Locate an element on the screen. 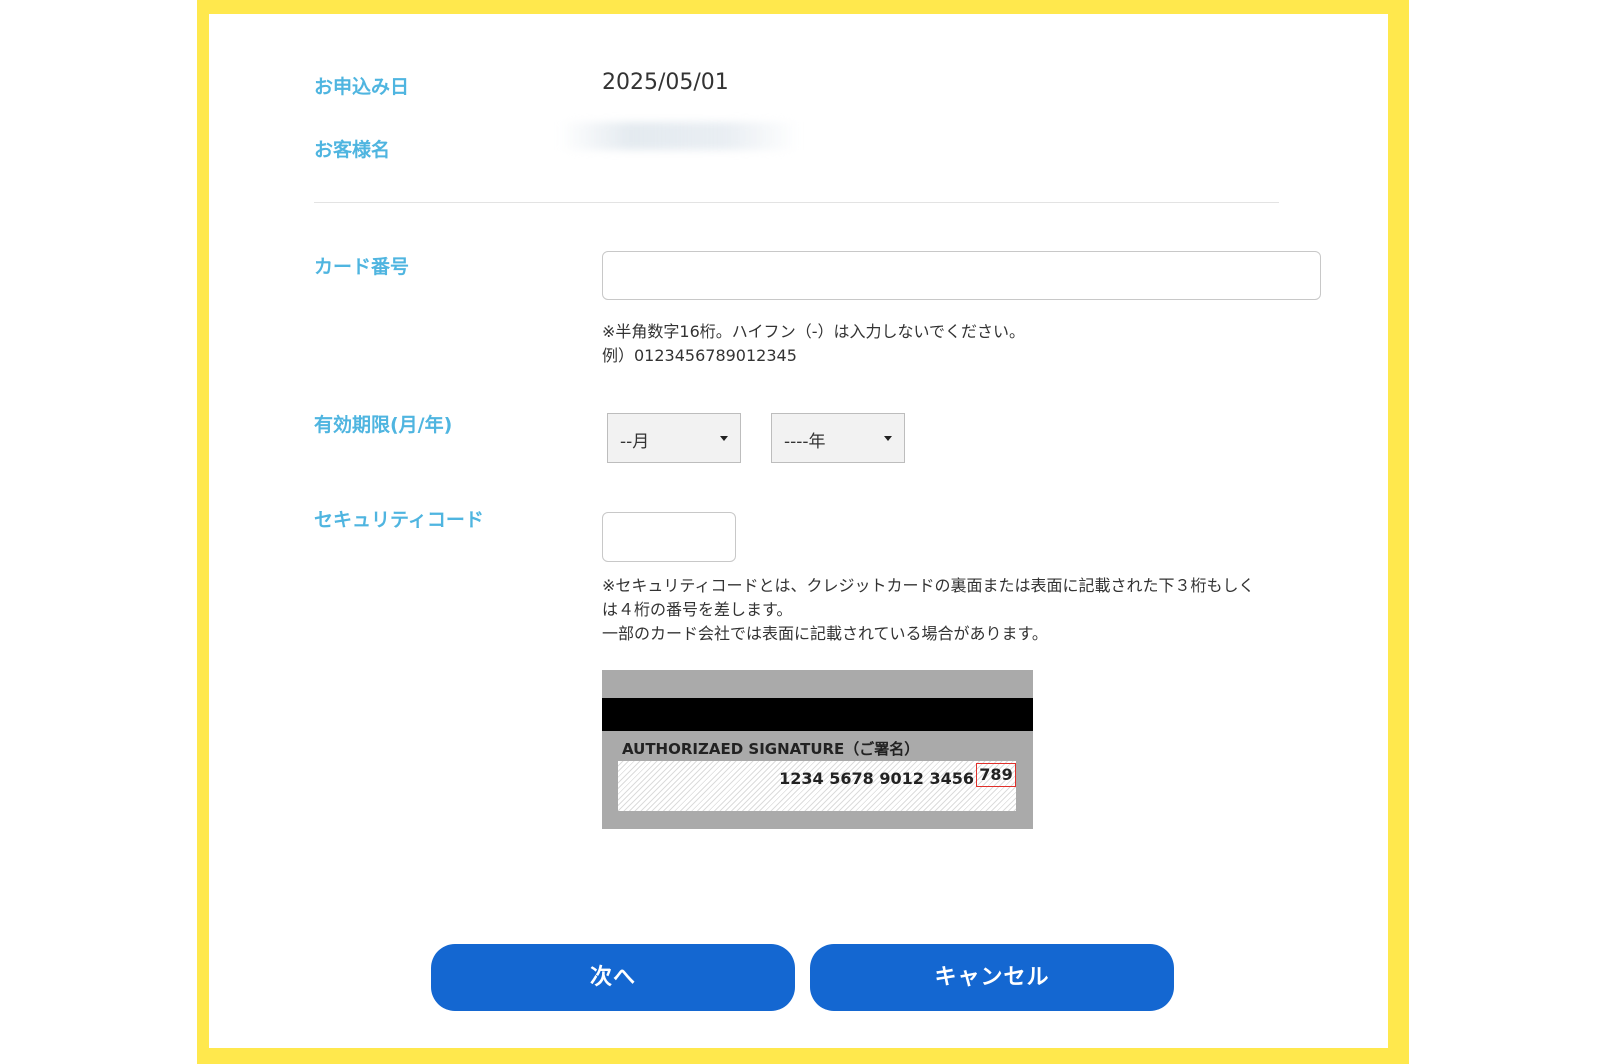 Image resolution: width=1600 pixels, height=1064 pixels. signature-panel: 1234 5678 9012 3456 789 is located at coordinates (817, 786).